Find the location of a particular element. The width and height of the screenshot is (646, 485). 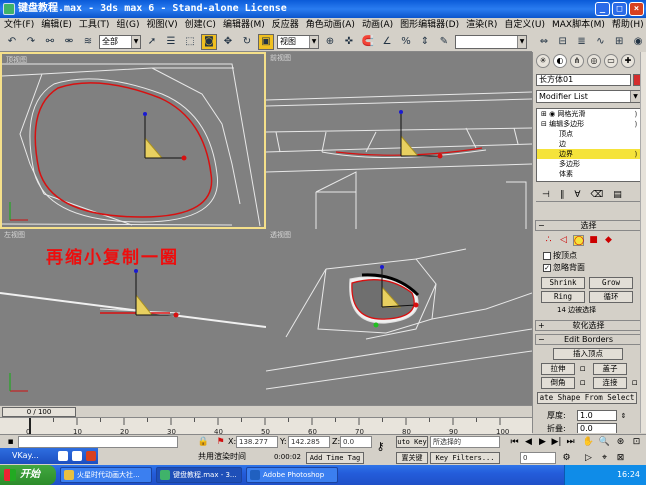

mirror-icon: ⇔ is located at coordinates (544, 42).